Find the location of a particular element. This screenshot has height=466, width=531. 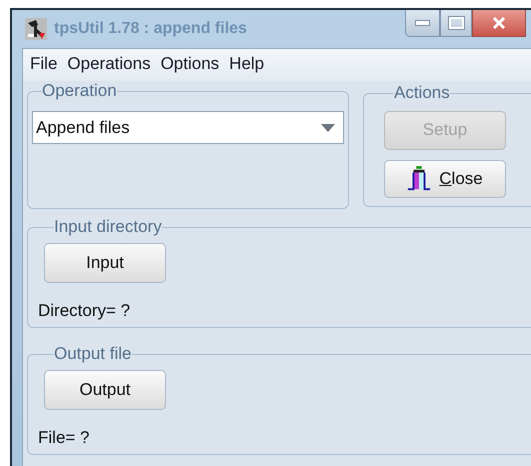

app-icon is located at coordinates (36, 29).